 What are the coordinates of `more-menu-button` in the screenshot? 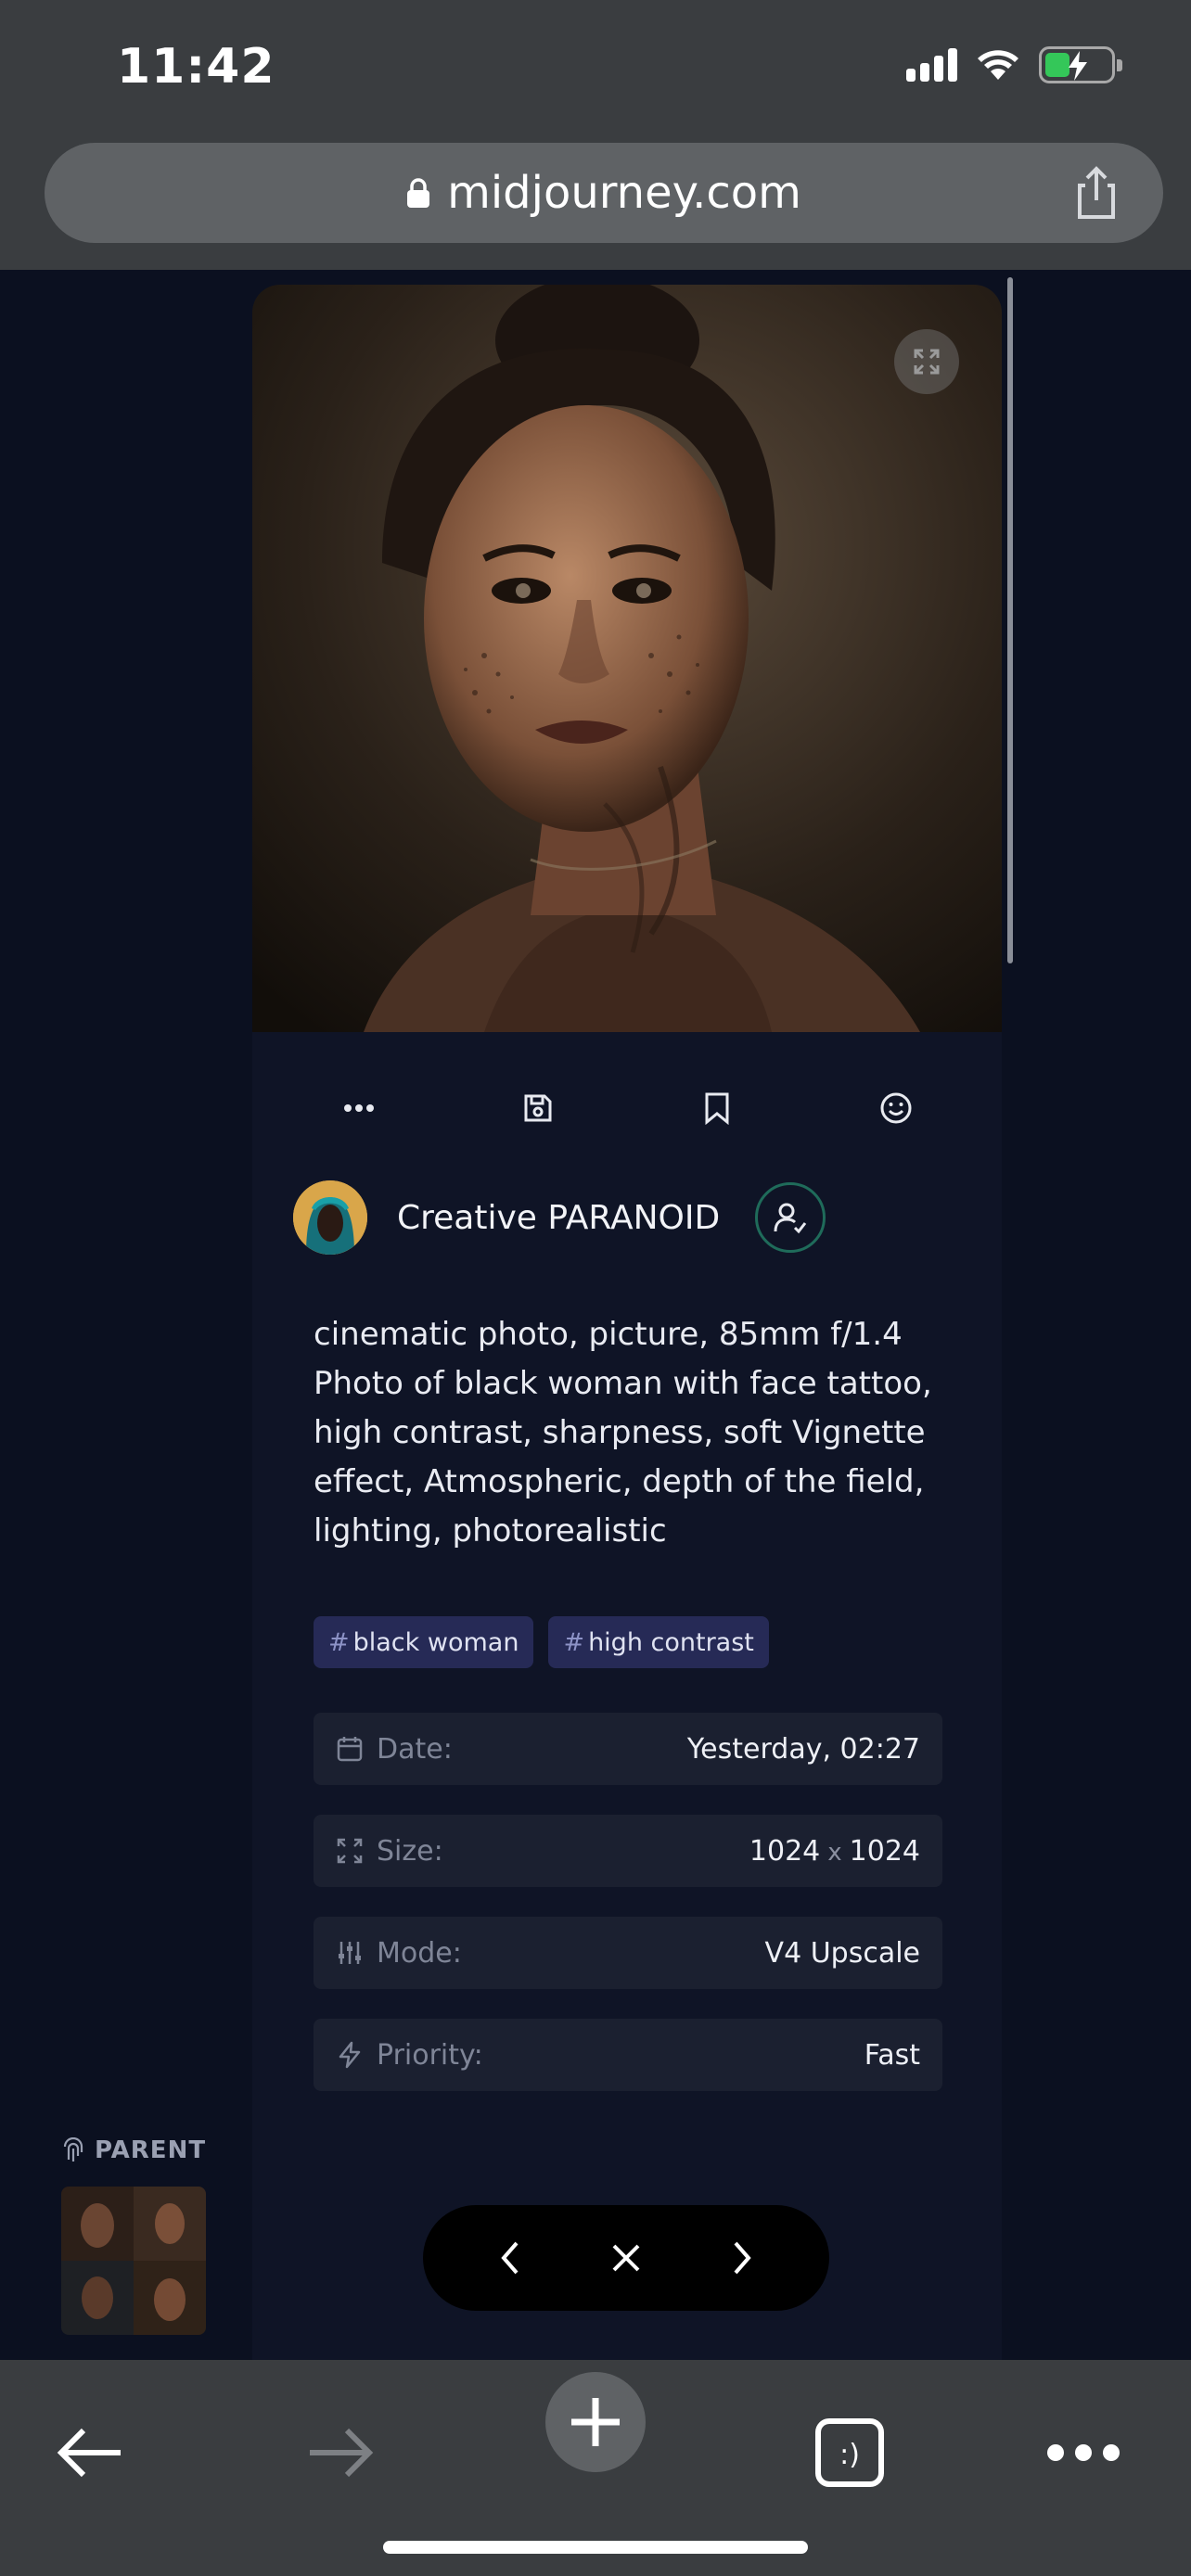 It's located at (1084, 2452).